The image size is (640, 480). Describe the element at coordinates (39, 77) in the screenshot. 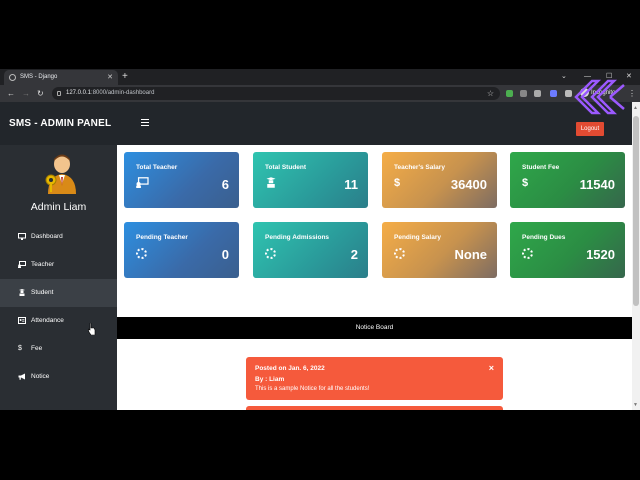

I see `tab-title: SMS - Django` at that location.